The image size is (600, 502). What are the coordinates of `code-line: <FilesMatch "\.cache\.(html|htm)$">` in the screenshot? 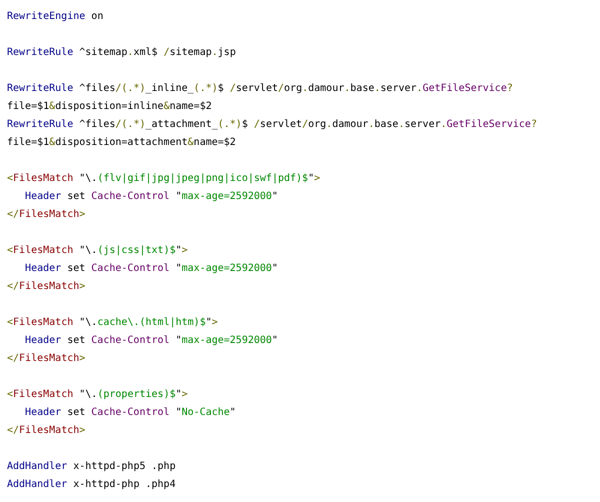 It's located at (112, 323).